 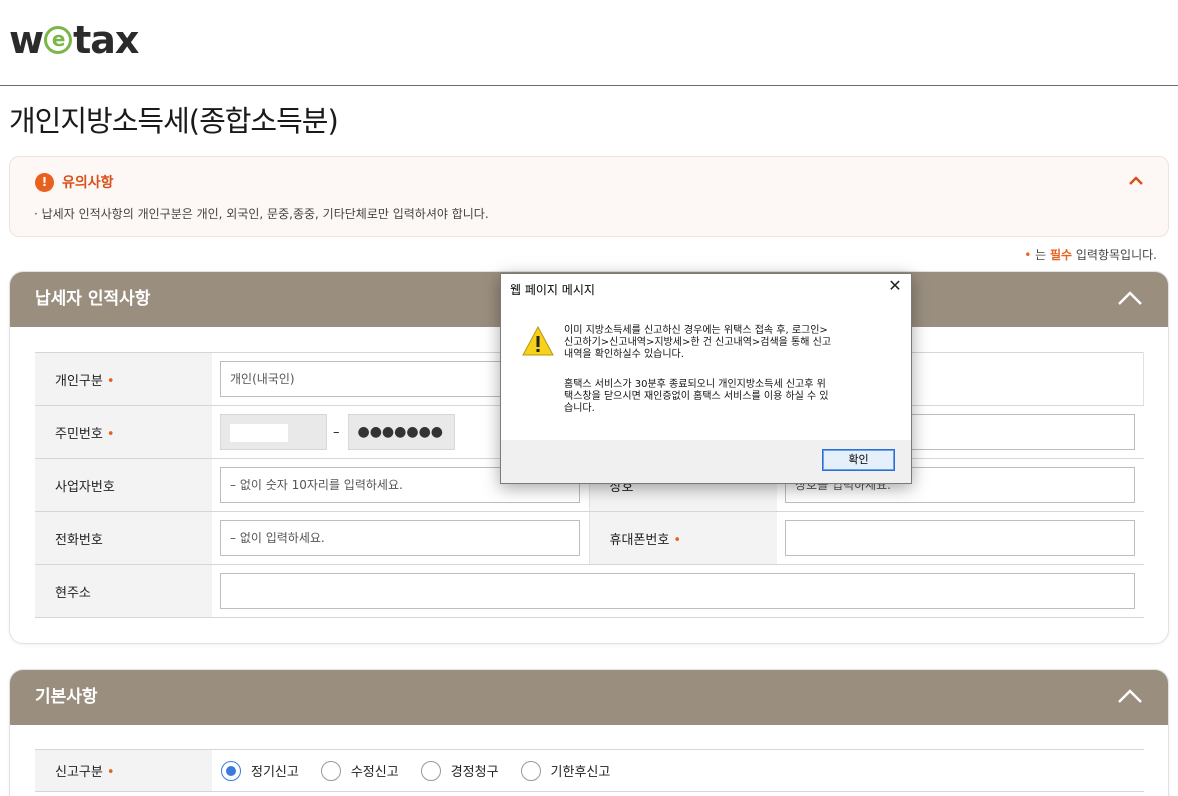 What do you see at coordinates (123, 538) in the screenshot?
I see `phone-label: 전화번호` at bounding box center [123, 538].